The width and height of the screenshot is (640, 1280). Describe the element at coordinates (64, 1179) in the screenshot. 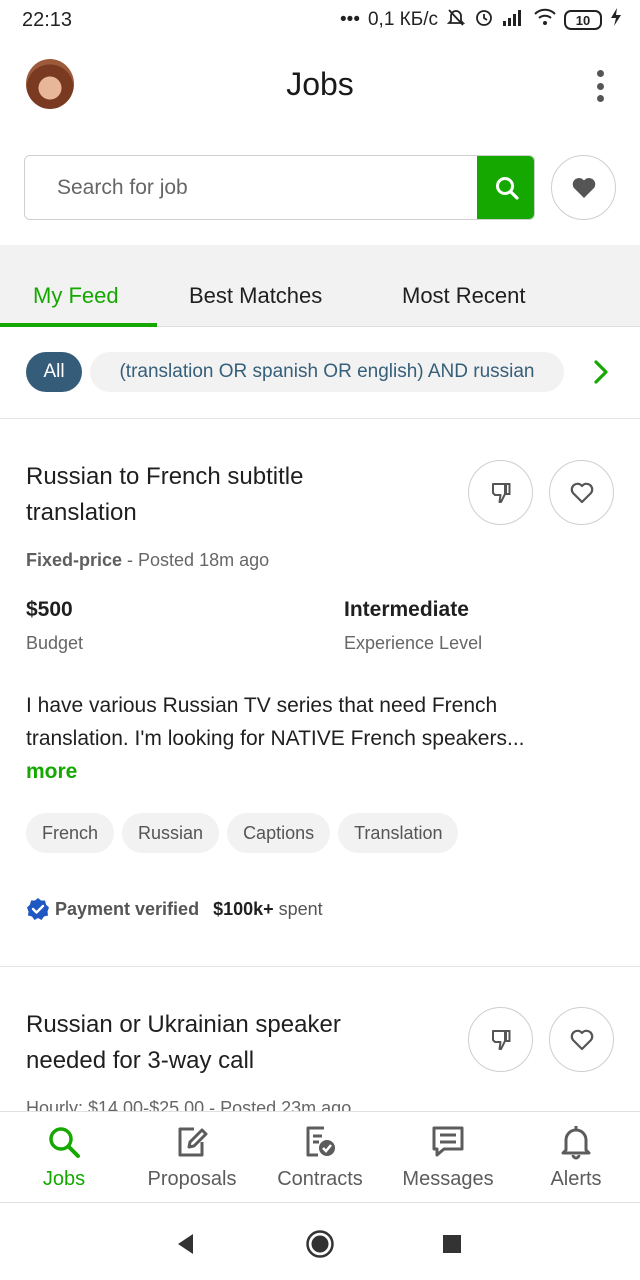

I see `nav-label: Jobs` at that location.